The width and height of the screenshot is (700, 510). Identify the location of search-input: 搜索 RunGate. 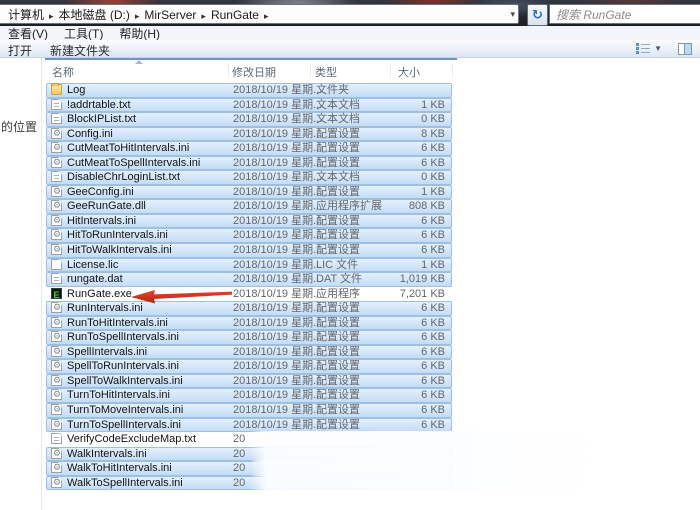
(624, 14).